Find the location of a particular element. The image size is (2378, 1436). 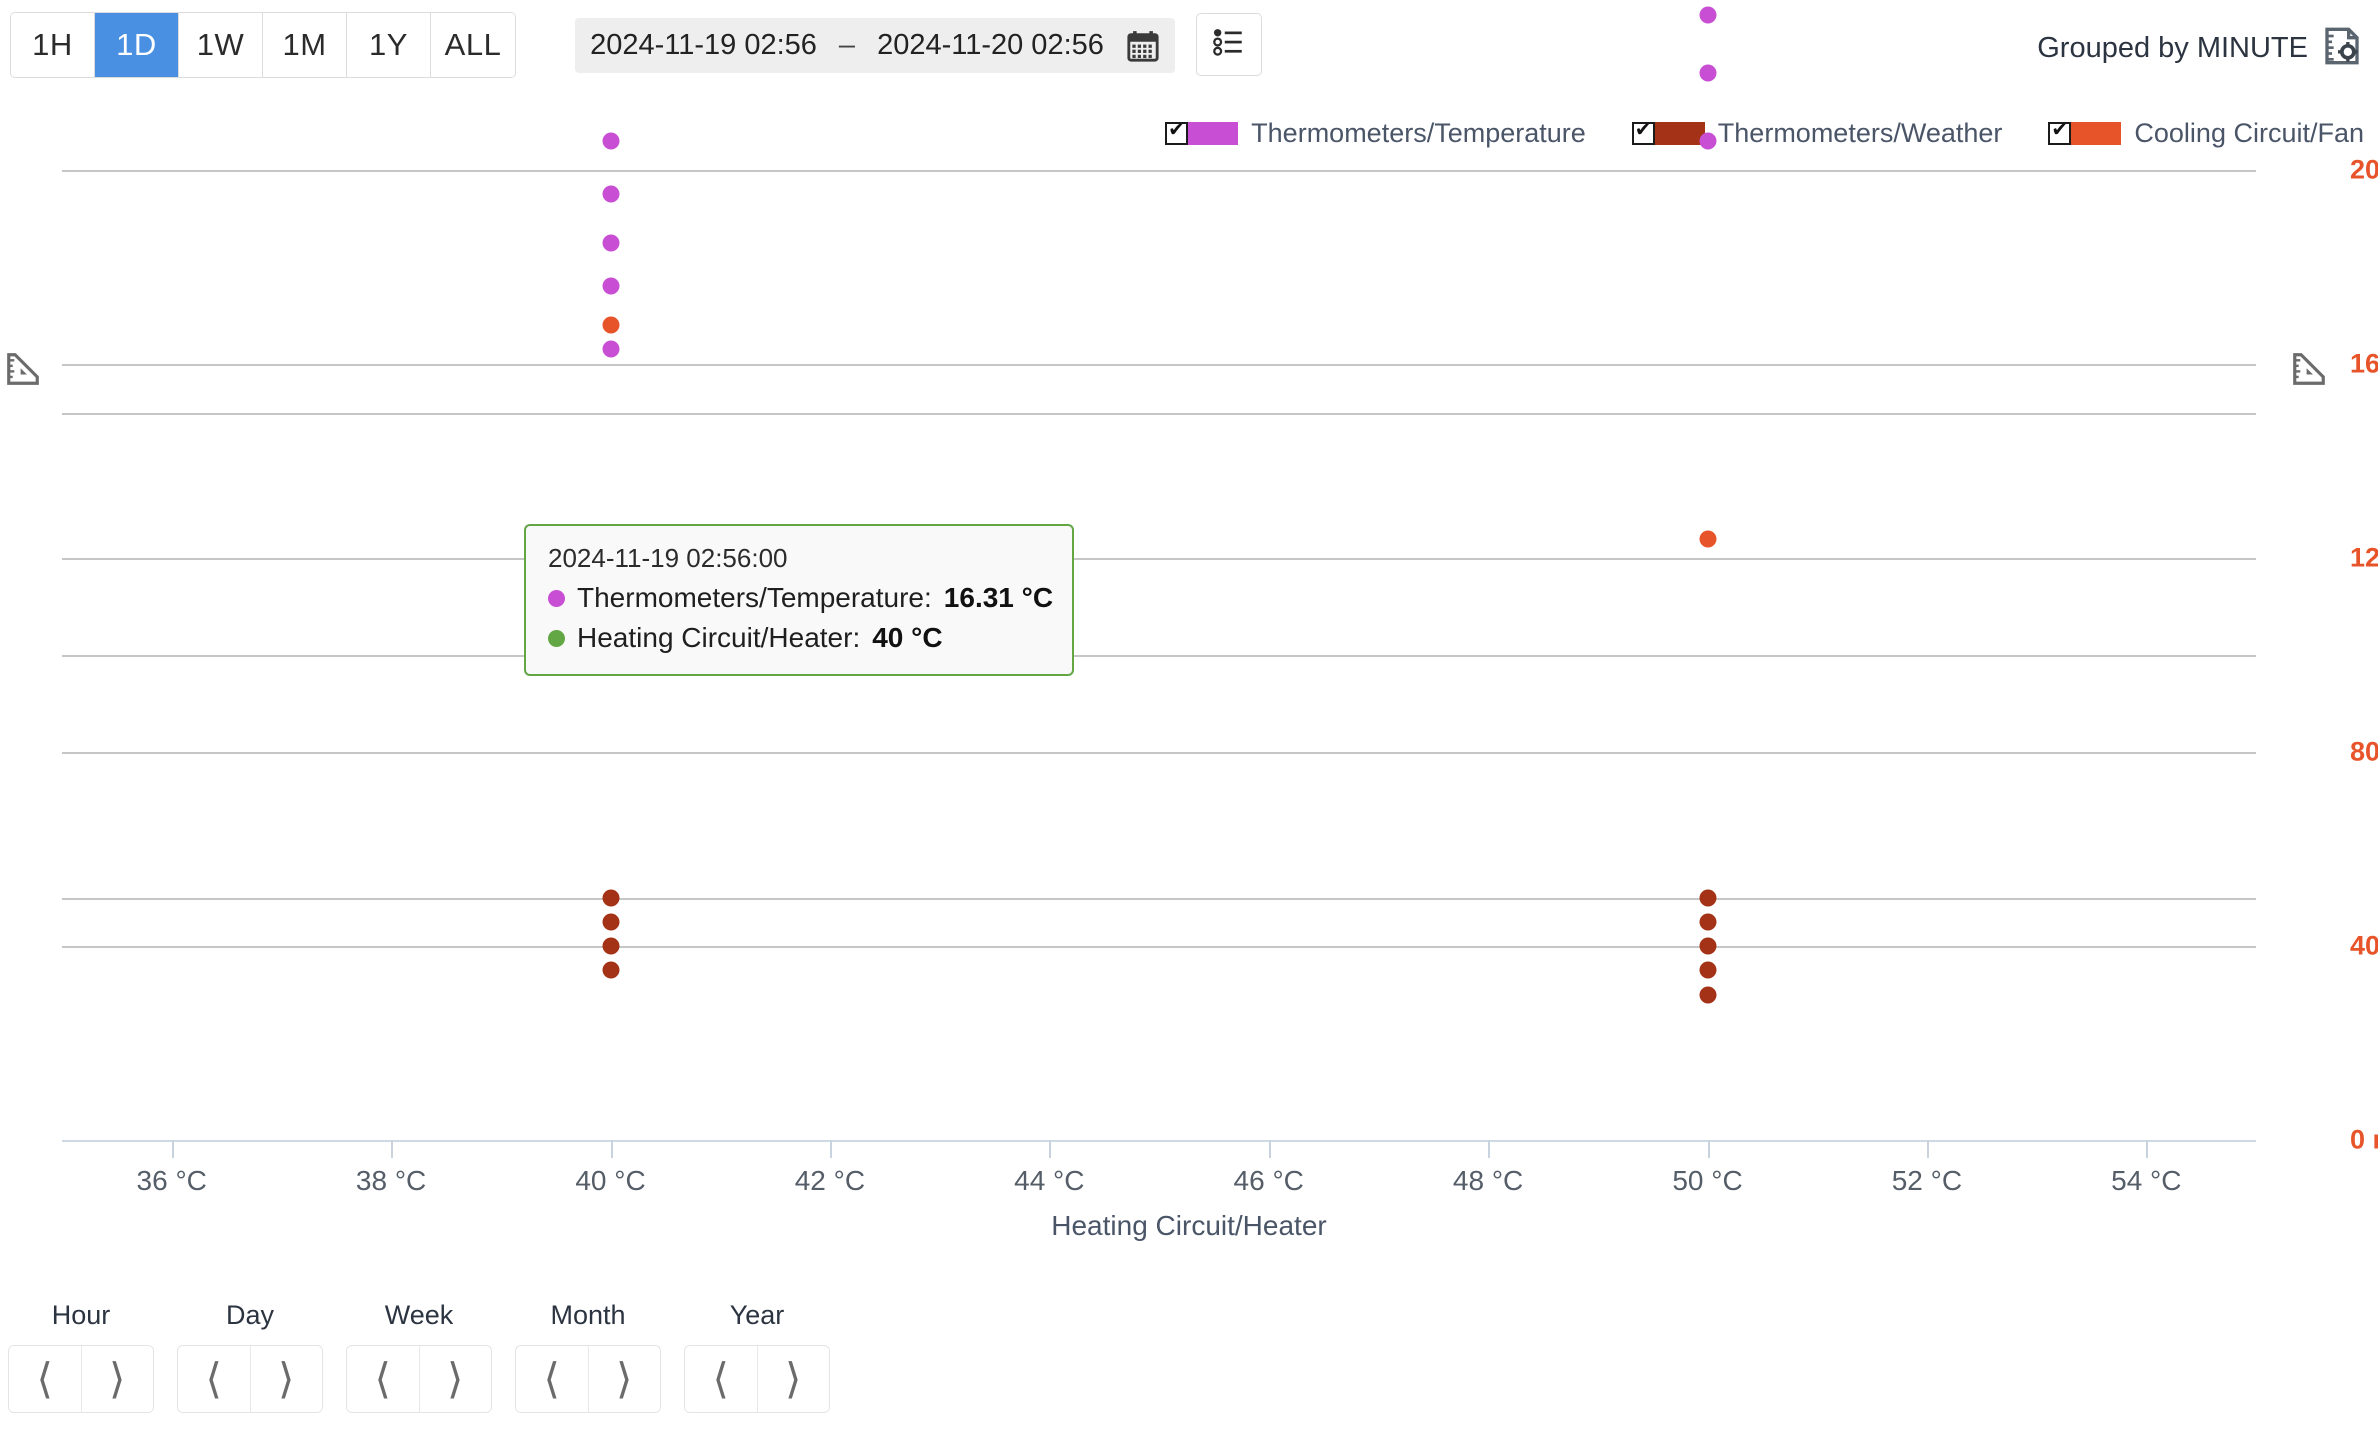

y-tick-right: 120 rpm is located at coordinates (2364, 557).